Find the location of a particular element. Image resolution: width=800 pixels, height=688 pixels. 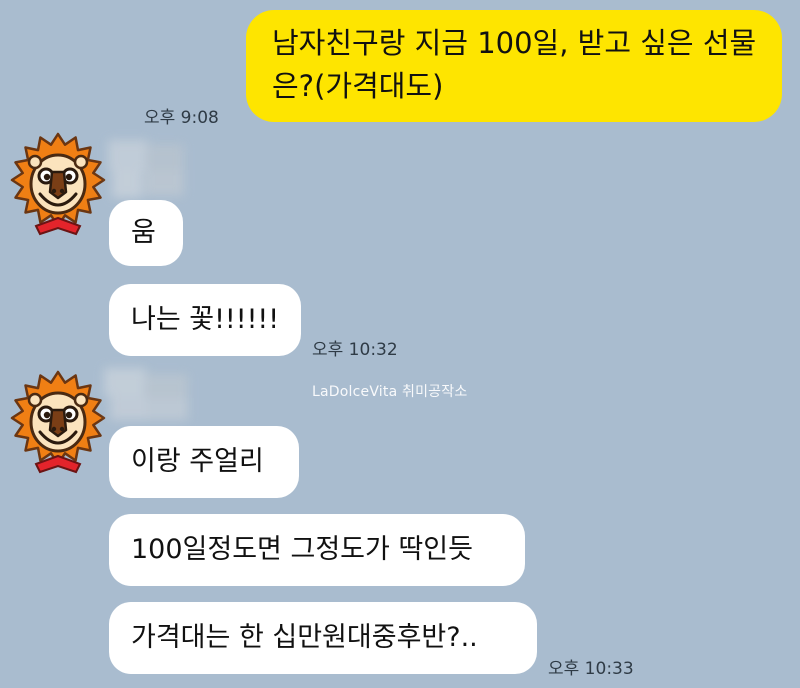

received-message-bubble: 나는 꽃!!!!!! is located at coordinates (205, 320).